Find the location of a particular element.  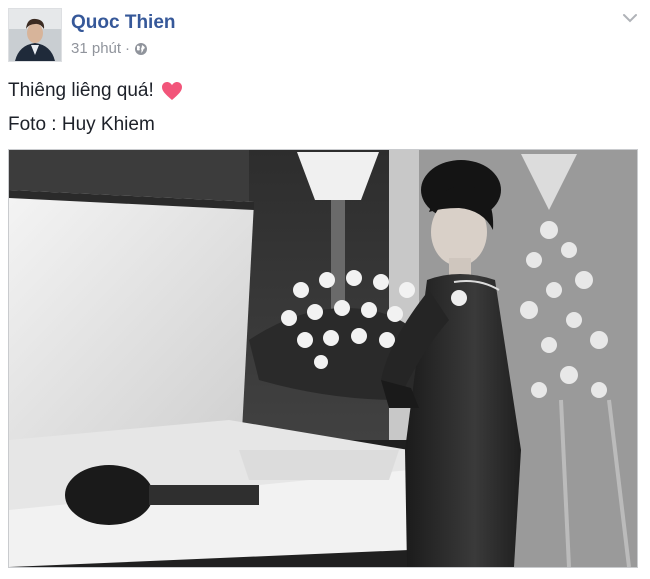

post-text-1: Thiêng liêng quá! is located at coordinates (81, 90).